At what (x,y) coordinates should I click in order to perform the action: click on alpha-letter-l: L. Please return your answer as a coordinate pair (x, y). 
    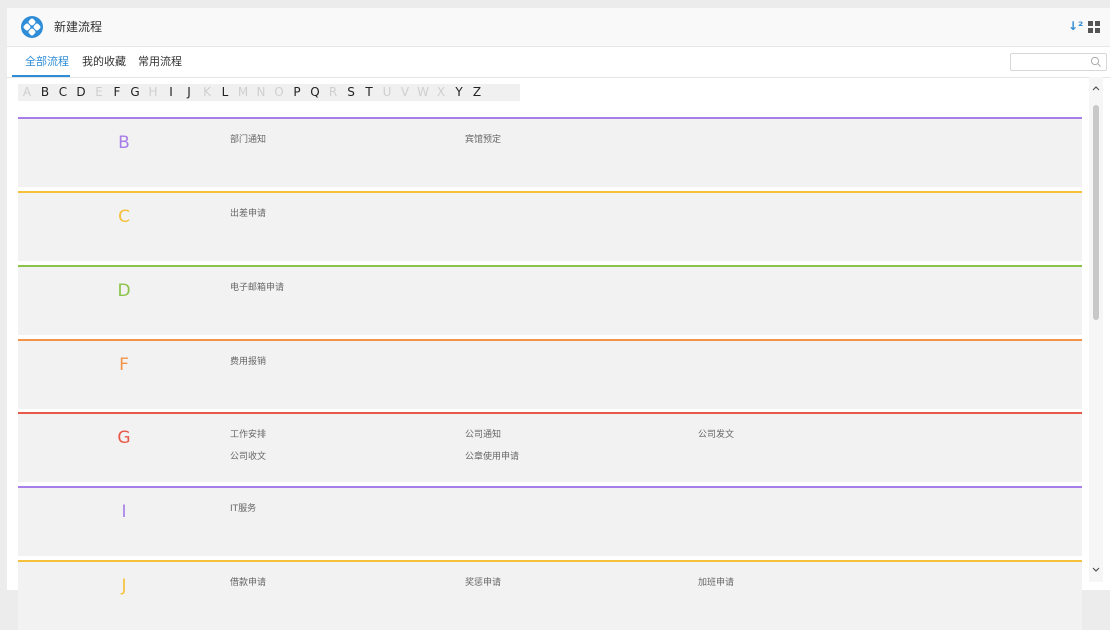
    Looking at the image, I should click on (225, 92).